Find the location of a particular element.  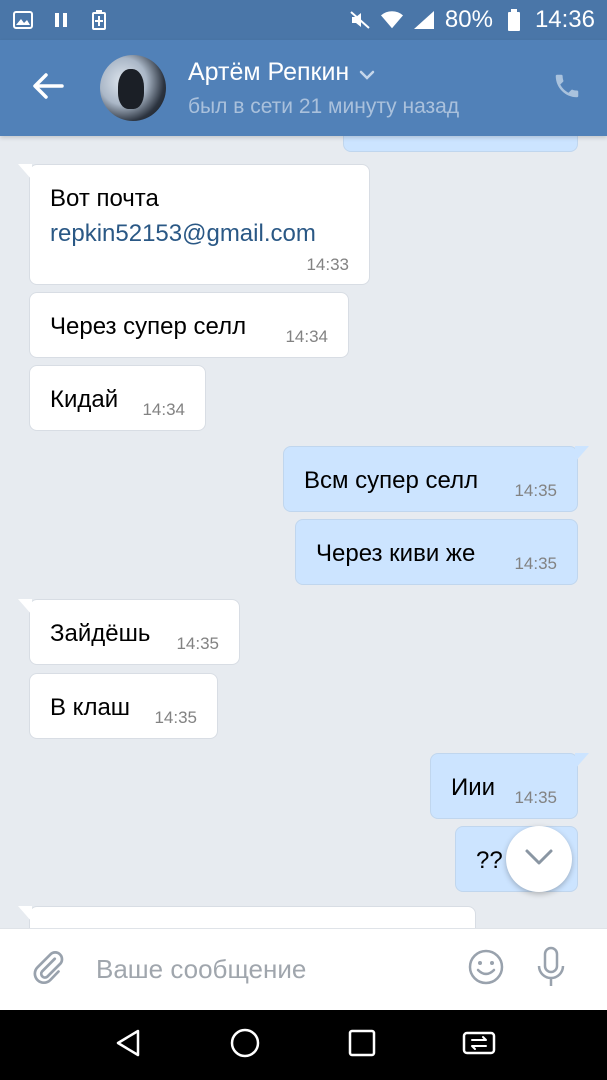

mute-icon is located at coordinates (360, 20).